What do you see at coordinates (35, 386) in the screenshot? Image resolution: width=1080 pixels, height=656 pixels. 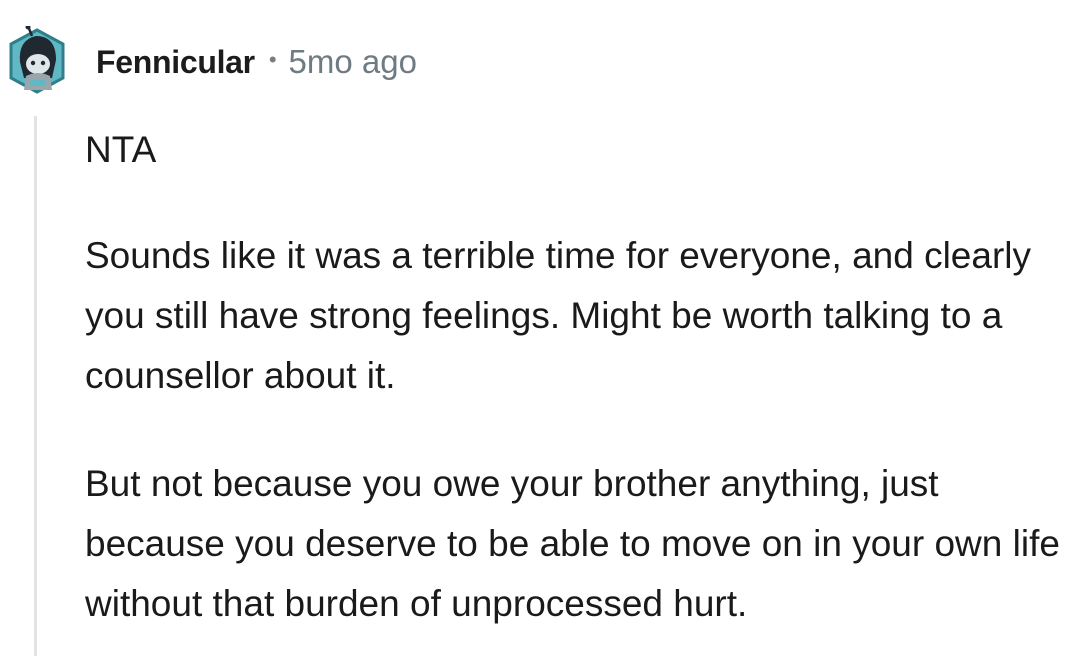 I see `thread-collapse-line` at bounding box center [35, 386].